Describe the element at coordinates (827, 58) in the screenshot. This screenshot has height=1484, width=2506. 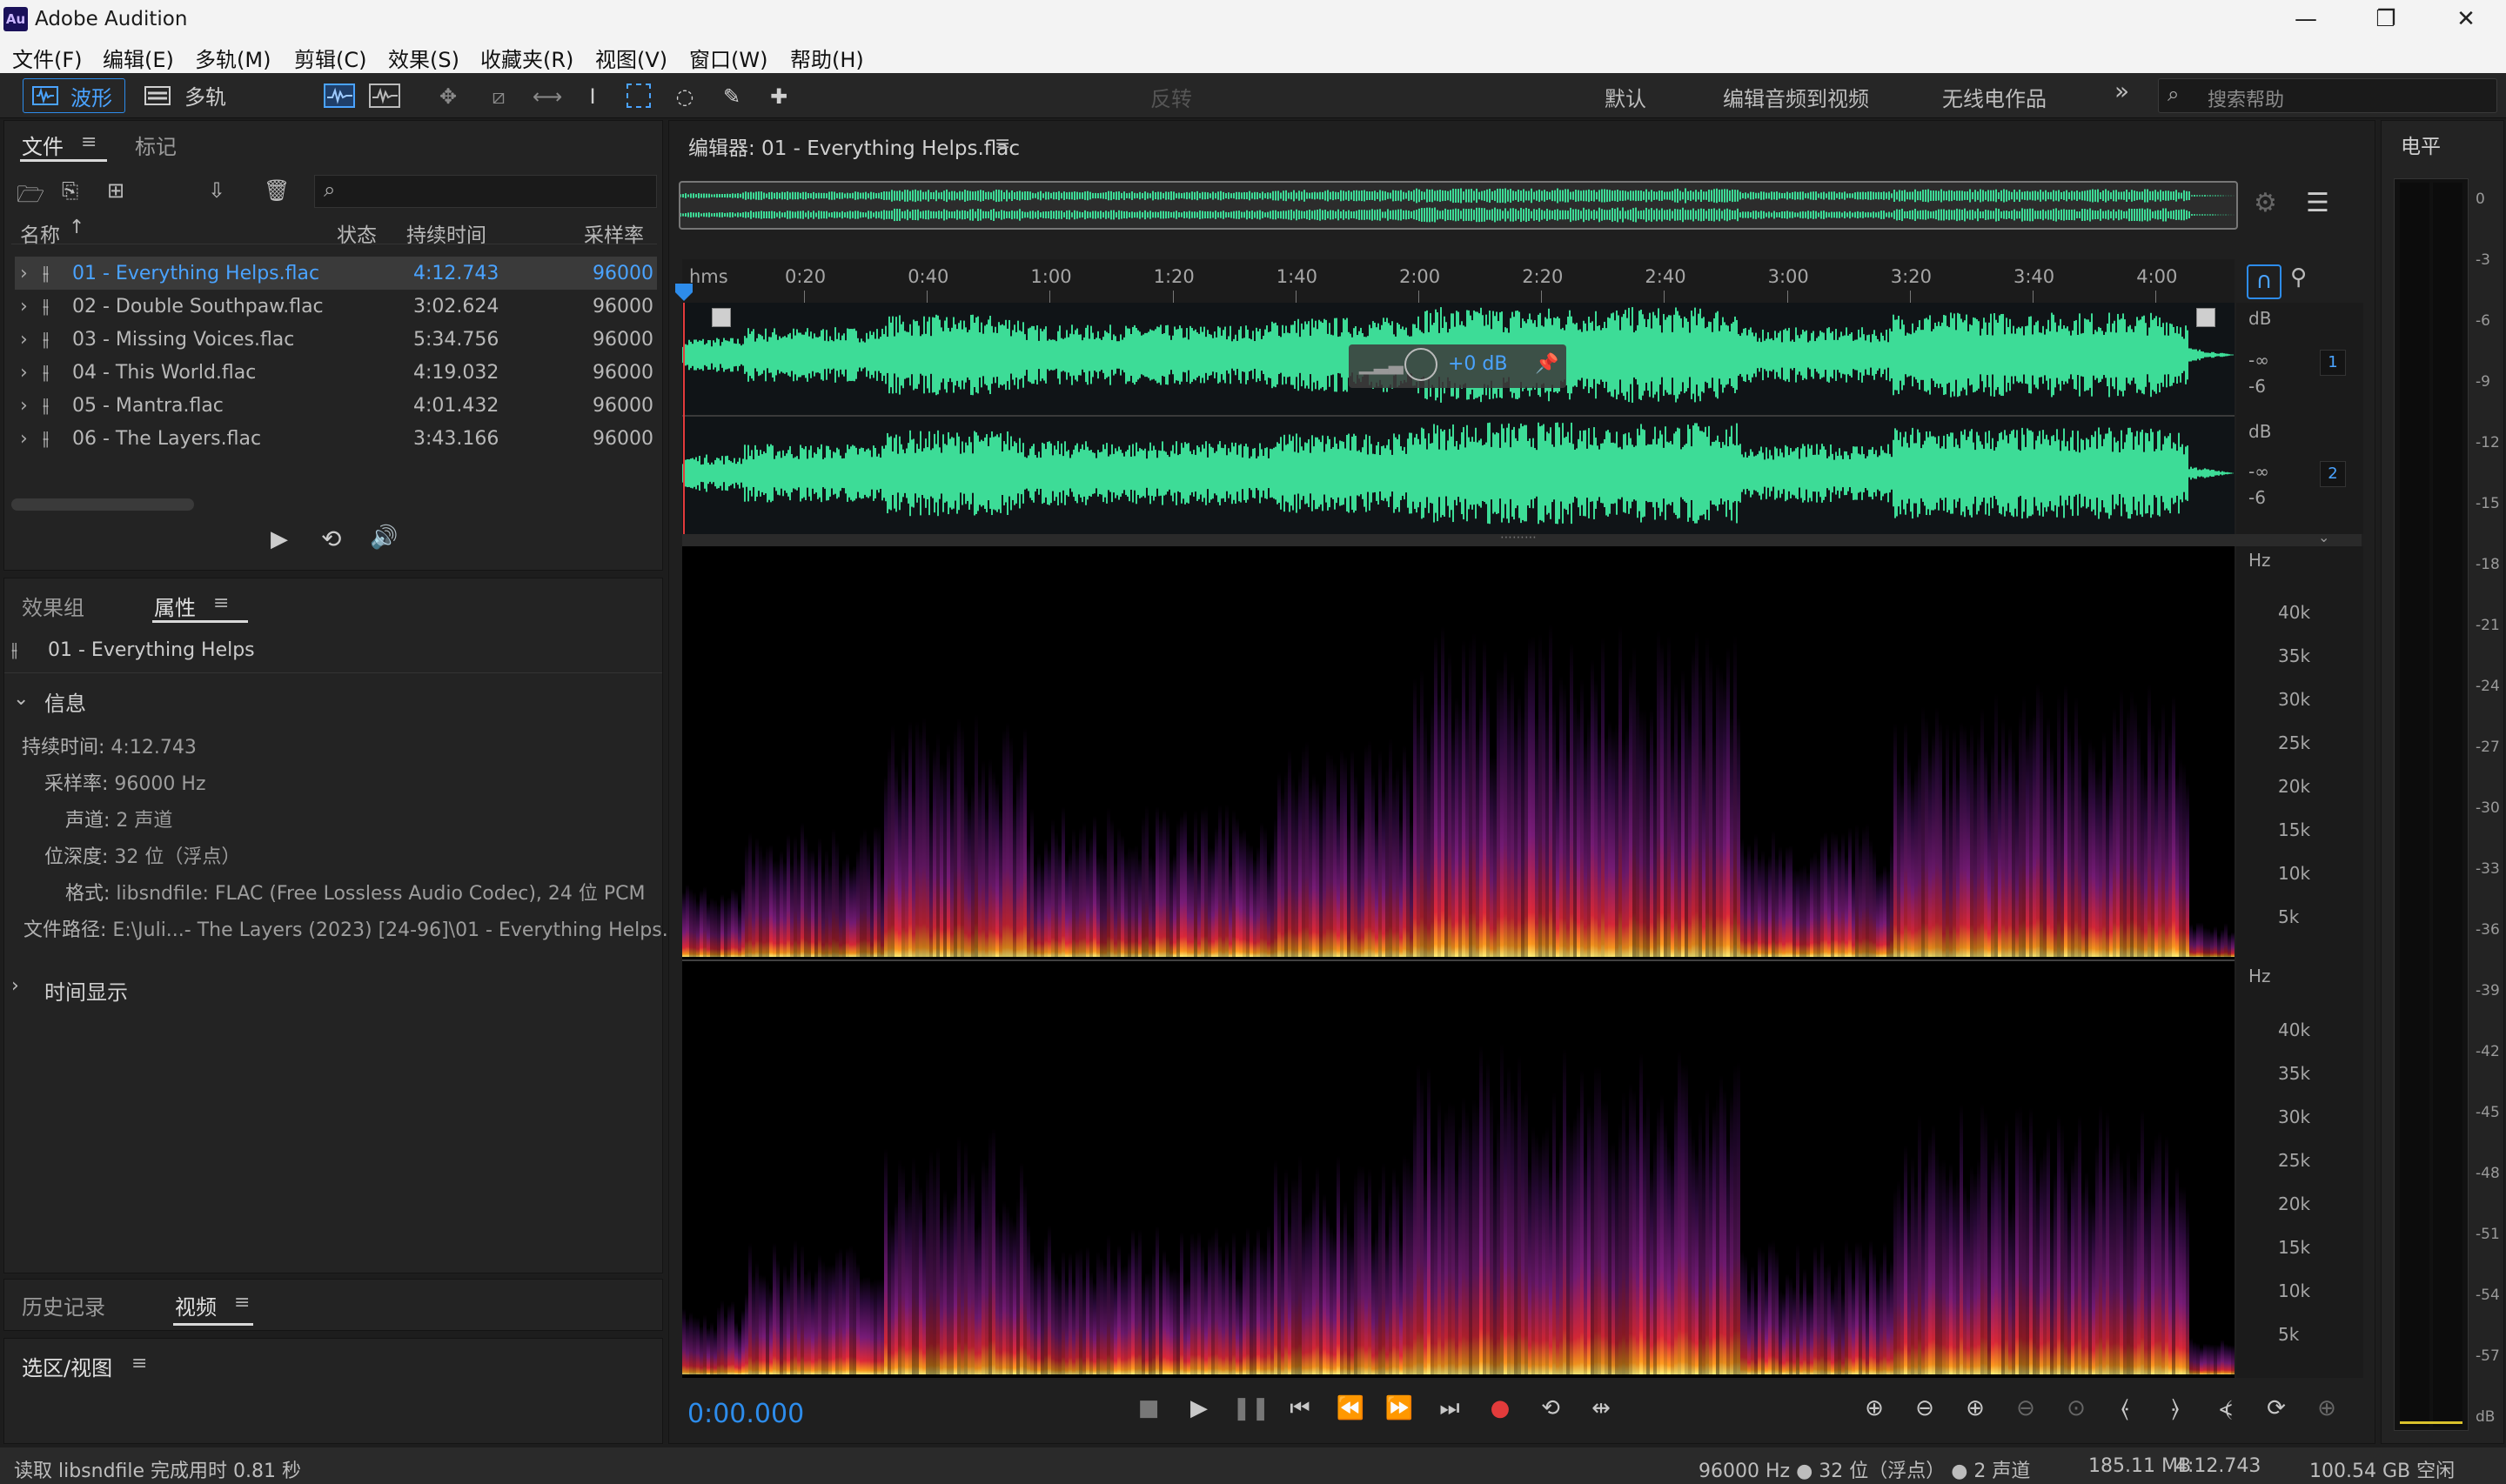
I see `menu-help: 帮助(H)` at that location.